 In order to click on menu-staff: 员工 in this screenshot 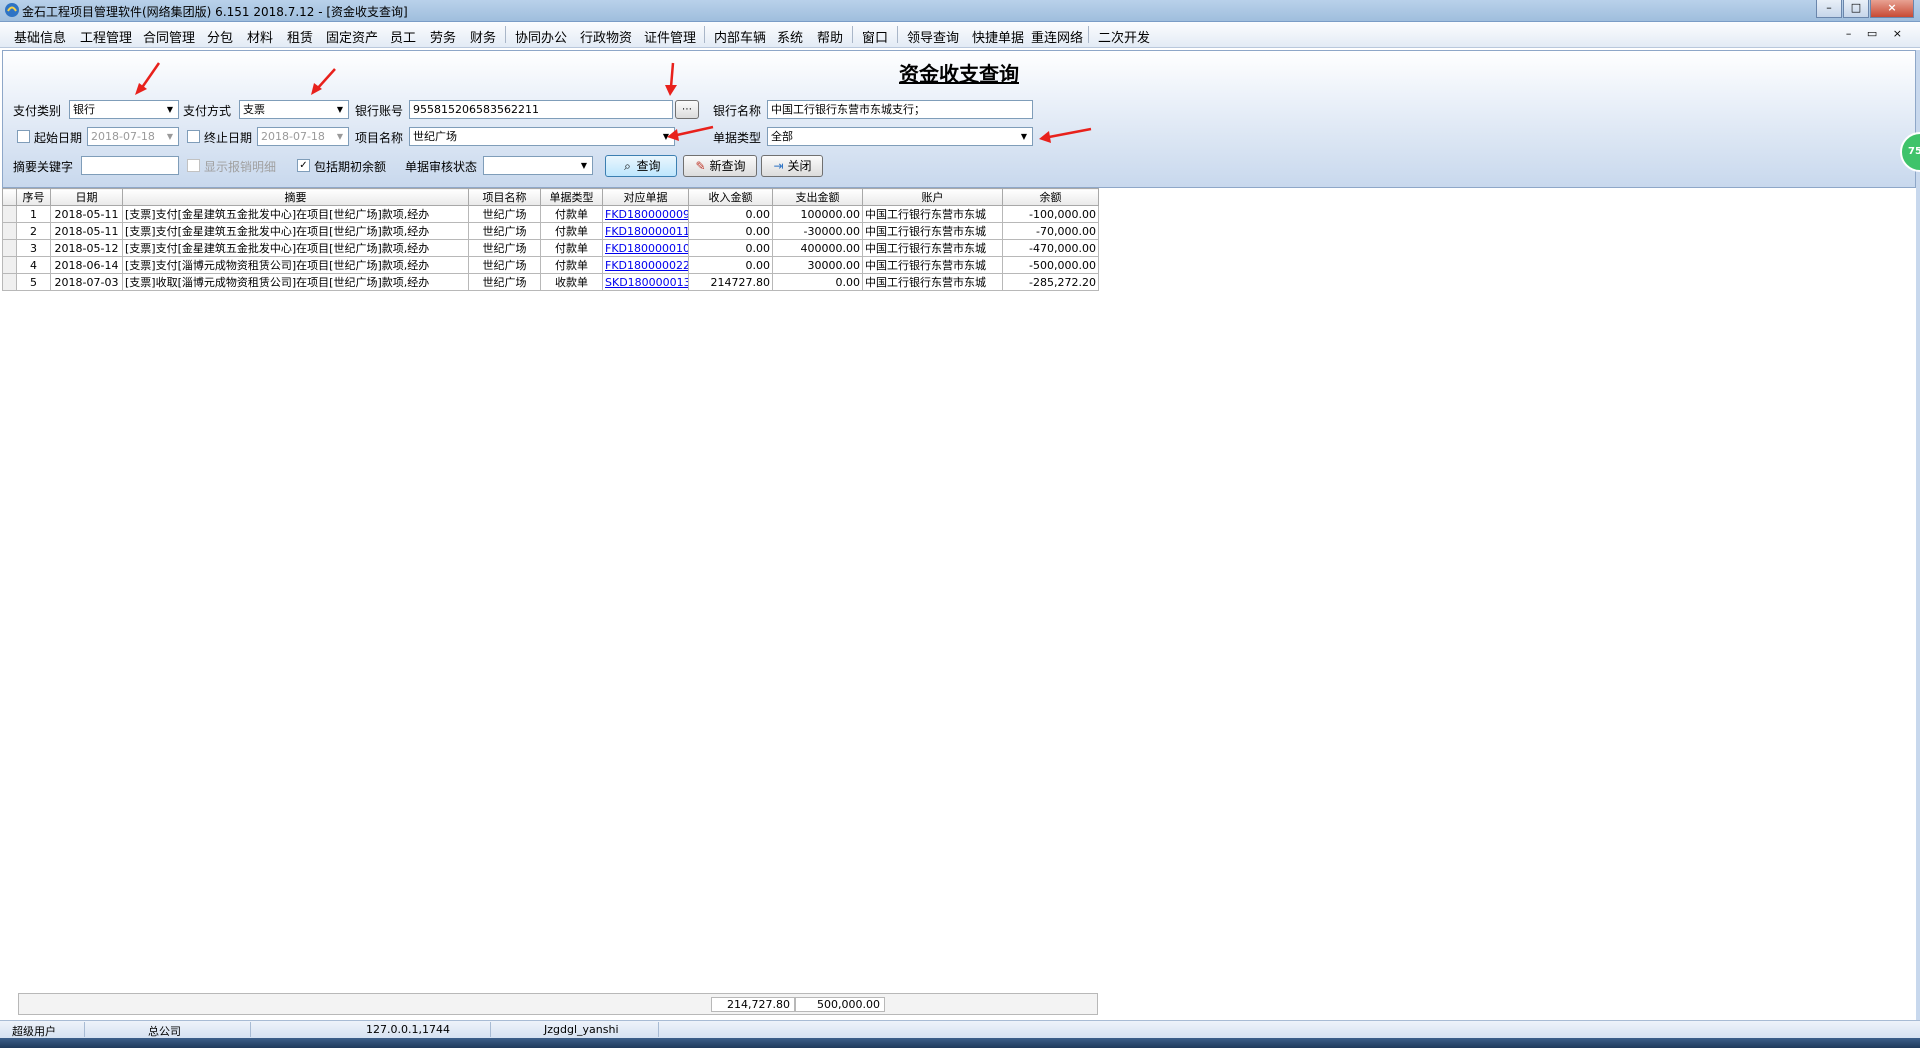, I will do `click(403, 36)`.